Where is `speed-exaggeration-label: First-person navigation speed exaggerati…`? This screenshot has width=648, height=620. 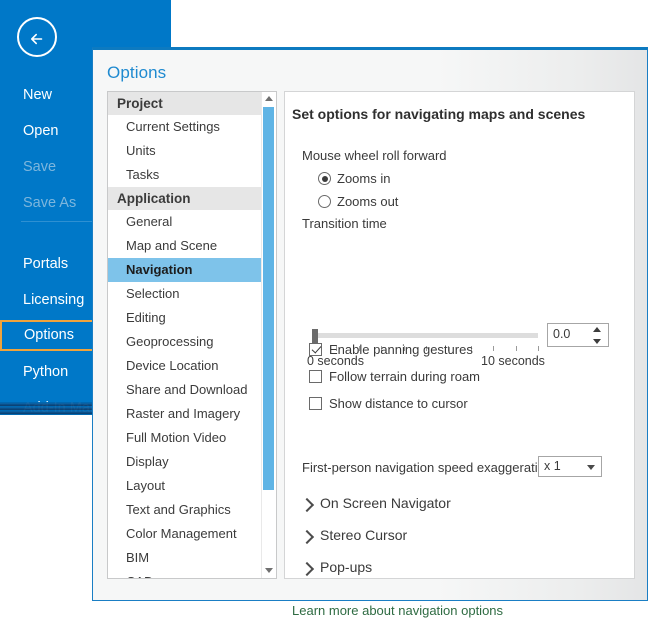 speed-exaggeration-label: First-person navigation speed exaggerati… is located at coordinates (427, 467).